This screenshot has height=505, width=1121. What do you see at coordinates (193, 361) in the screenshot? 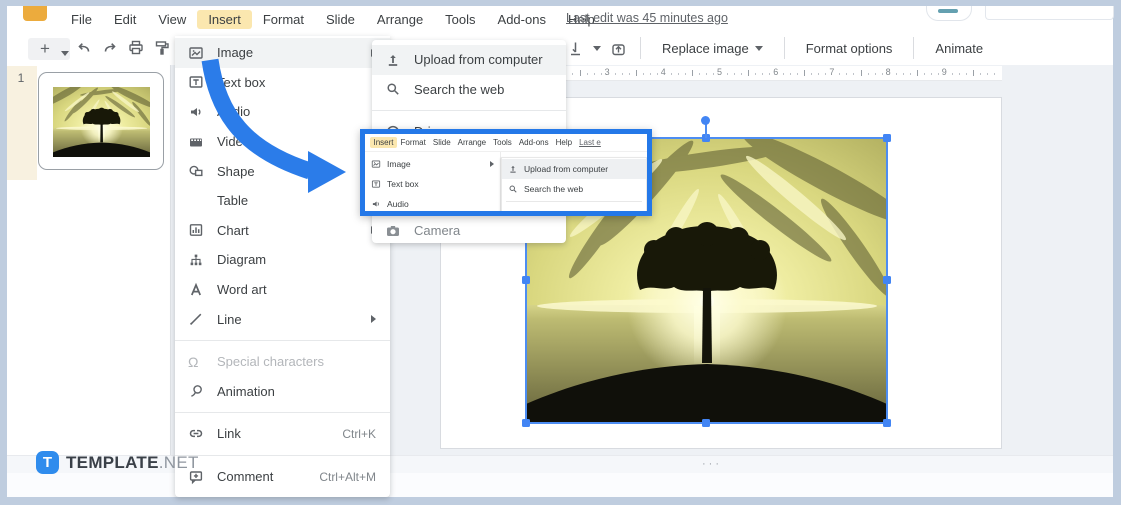
I see `omega-icon: Ω` at bounding box center [193, 361].